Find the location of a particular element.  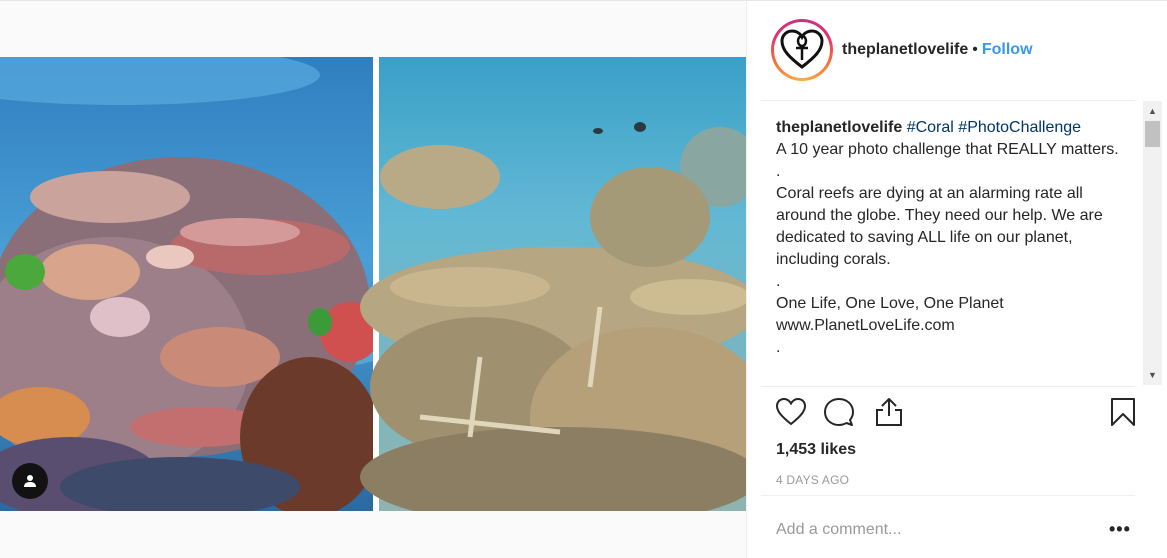

user-icon is located at coordinates (30, 481).